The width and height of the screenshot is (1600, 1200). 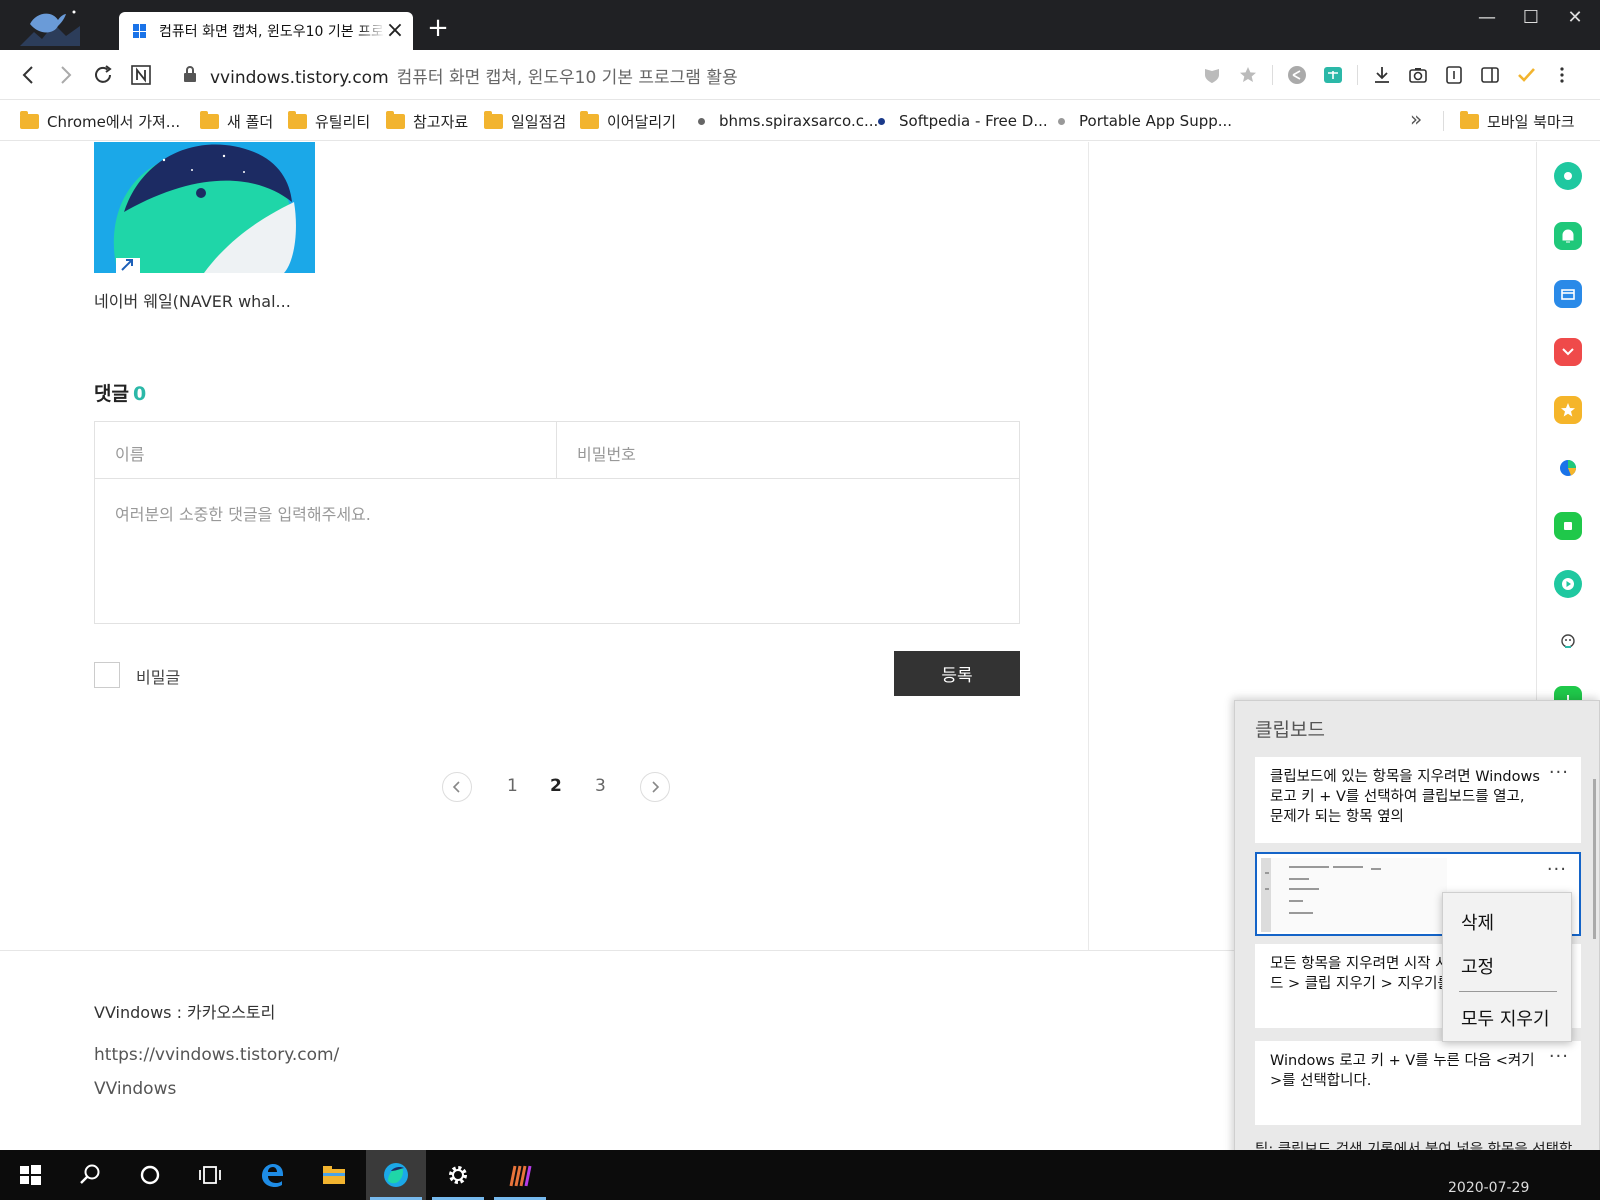 I want to click on minimize-button: —, so click(x=1487, y=18).